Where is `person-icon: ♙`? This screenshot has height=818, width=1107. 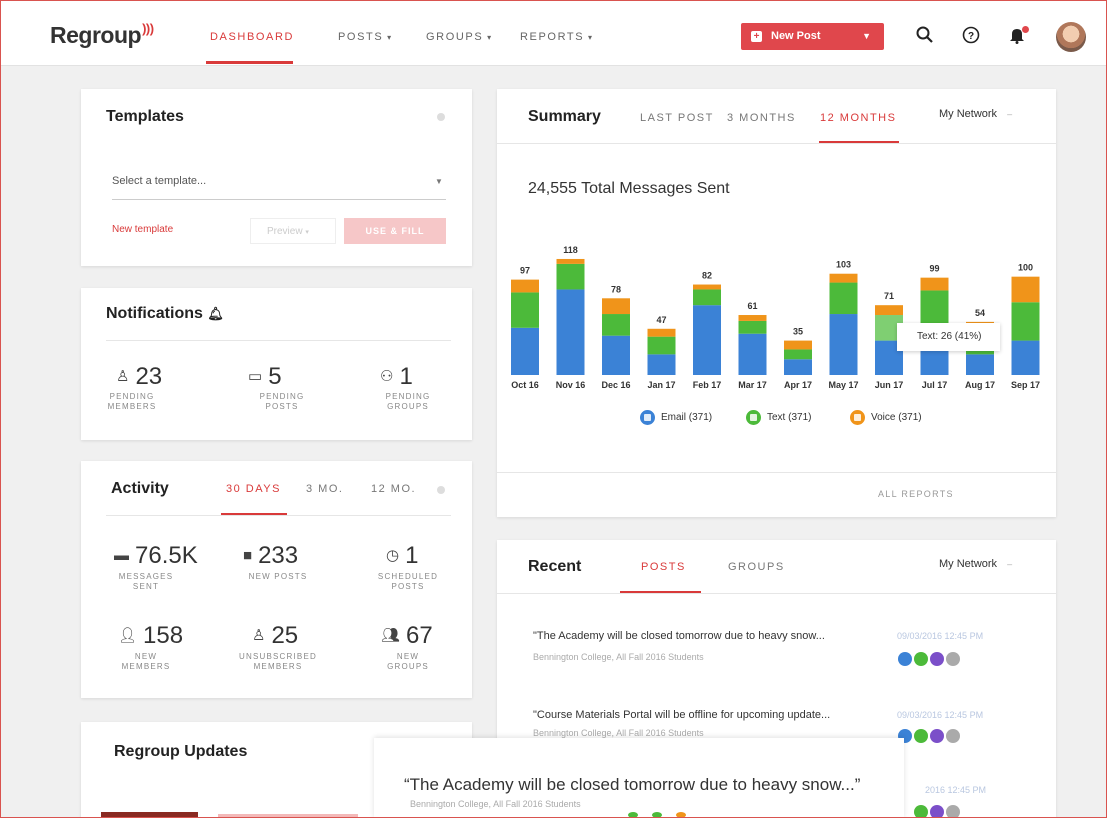 person-icon: ♙ is located at coordinates (123, 376).